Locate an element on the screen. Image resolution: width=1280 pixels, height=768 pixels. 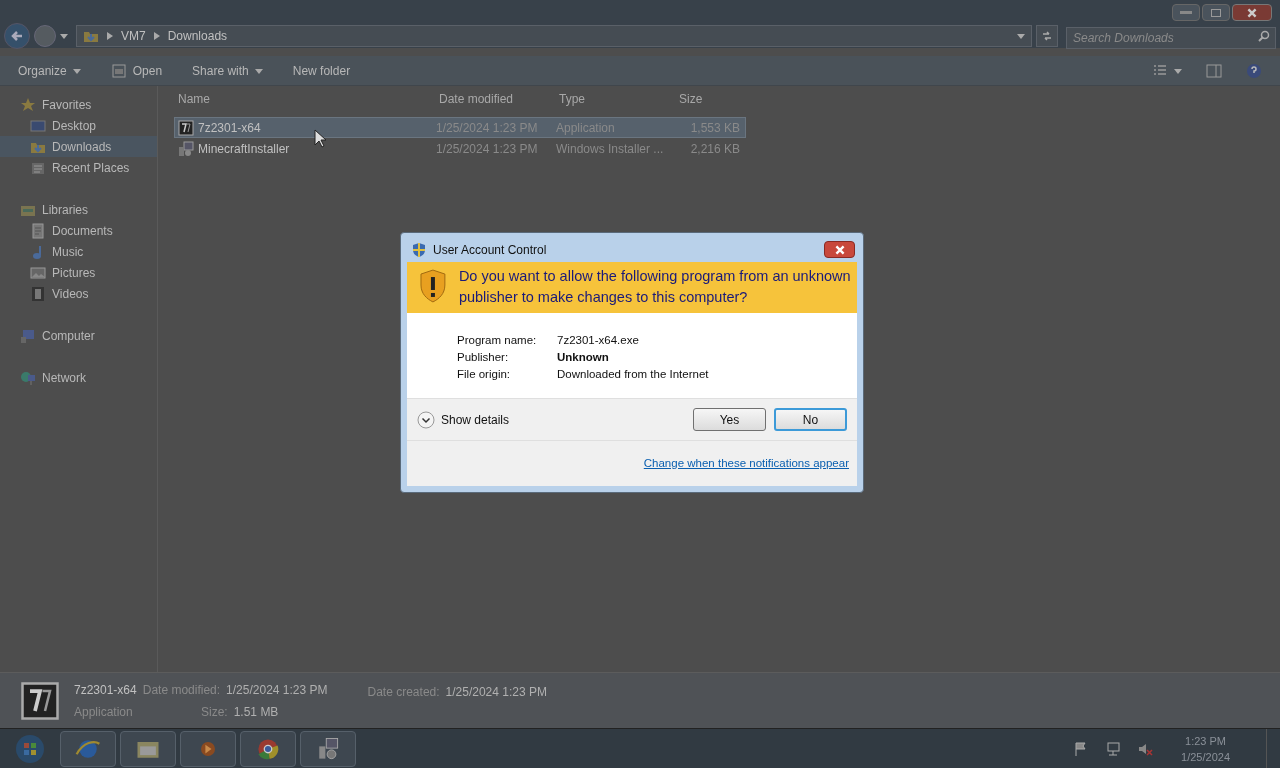
sidebar-item: Recent Places is located at coordinates (78, 167).